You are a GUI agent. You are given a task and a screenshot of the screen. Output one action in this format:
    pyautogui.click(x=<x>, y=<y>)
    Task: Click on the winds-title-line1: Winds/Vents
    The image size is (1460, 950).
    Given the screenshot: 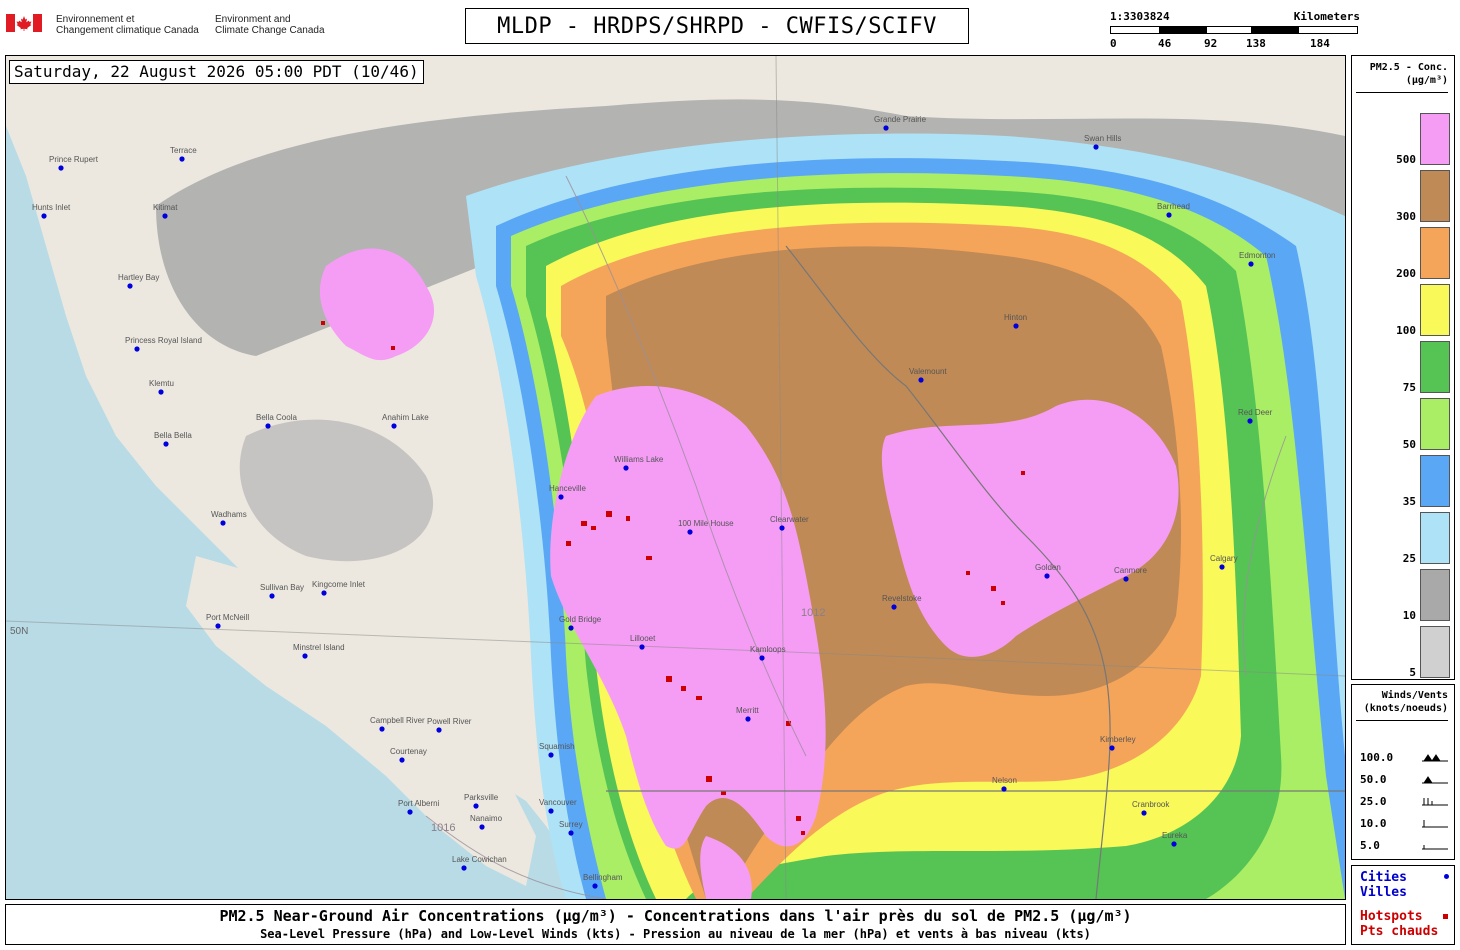 What is the action you would take?
    pyautogui.click(x=1414, y=695)
    